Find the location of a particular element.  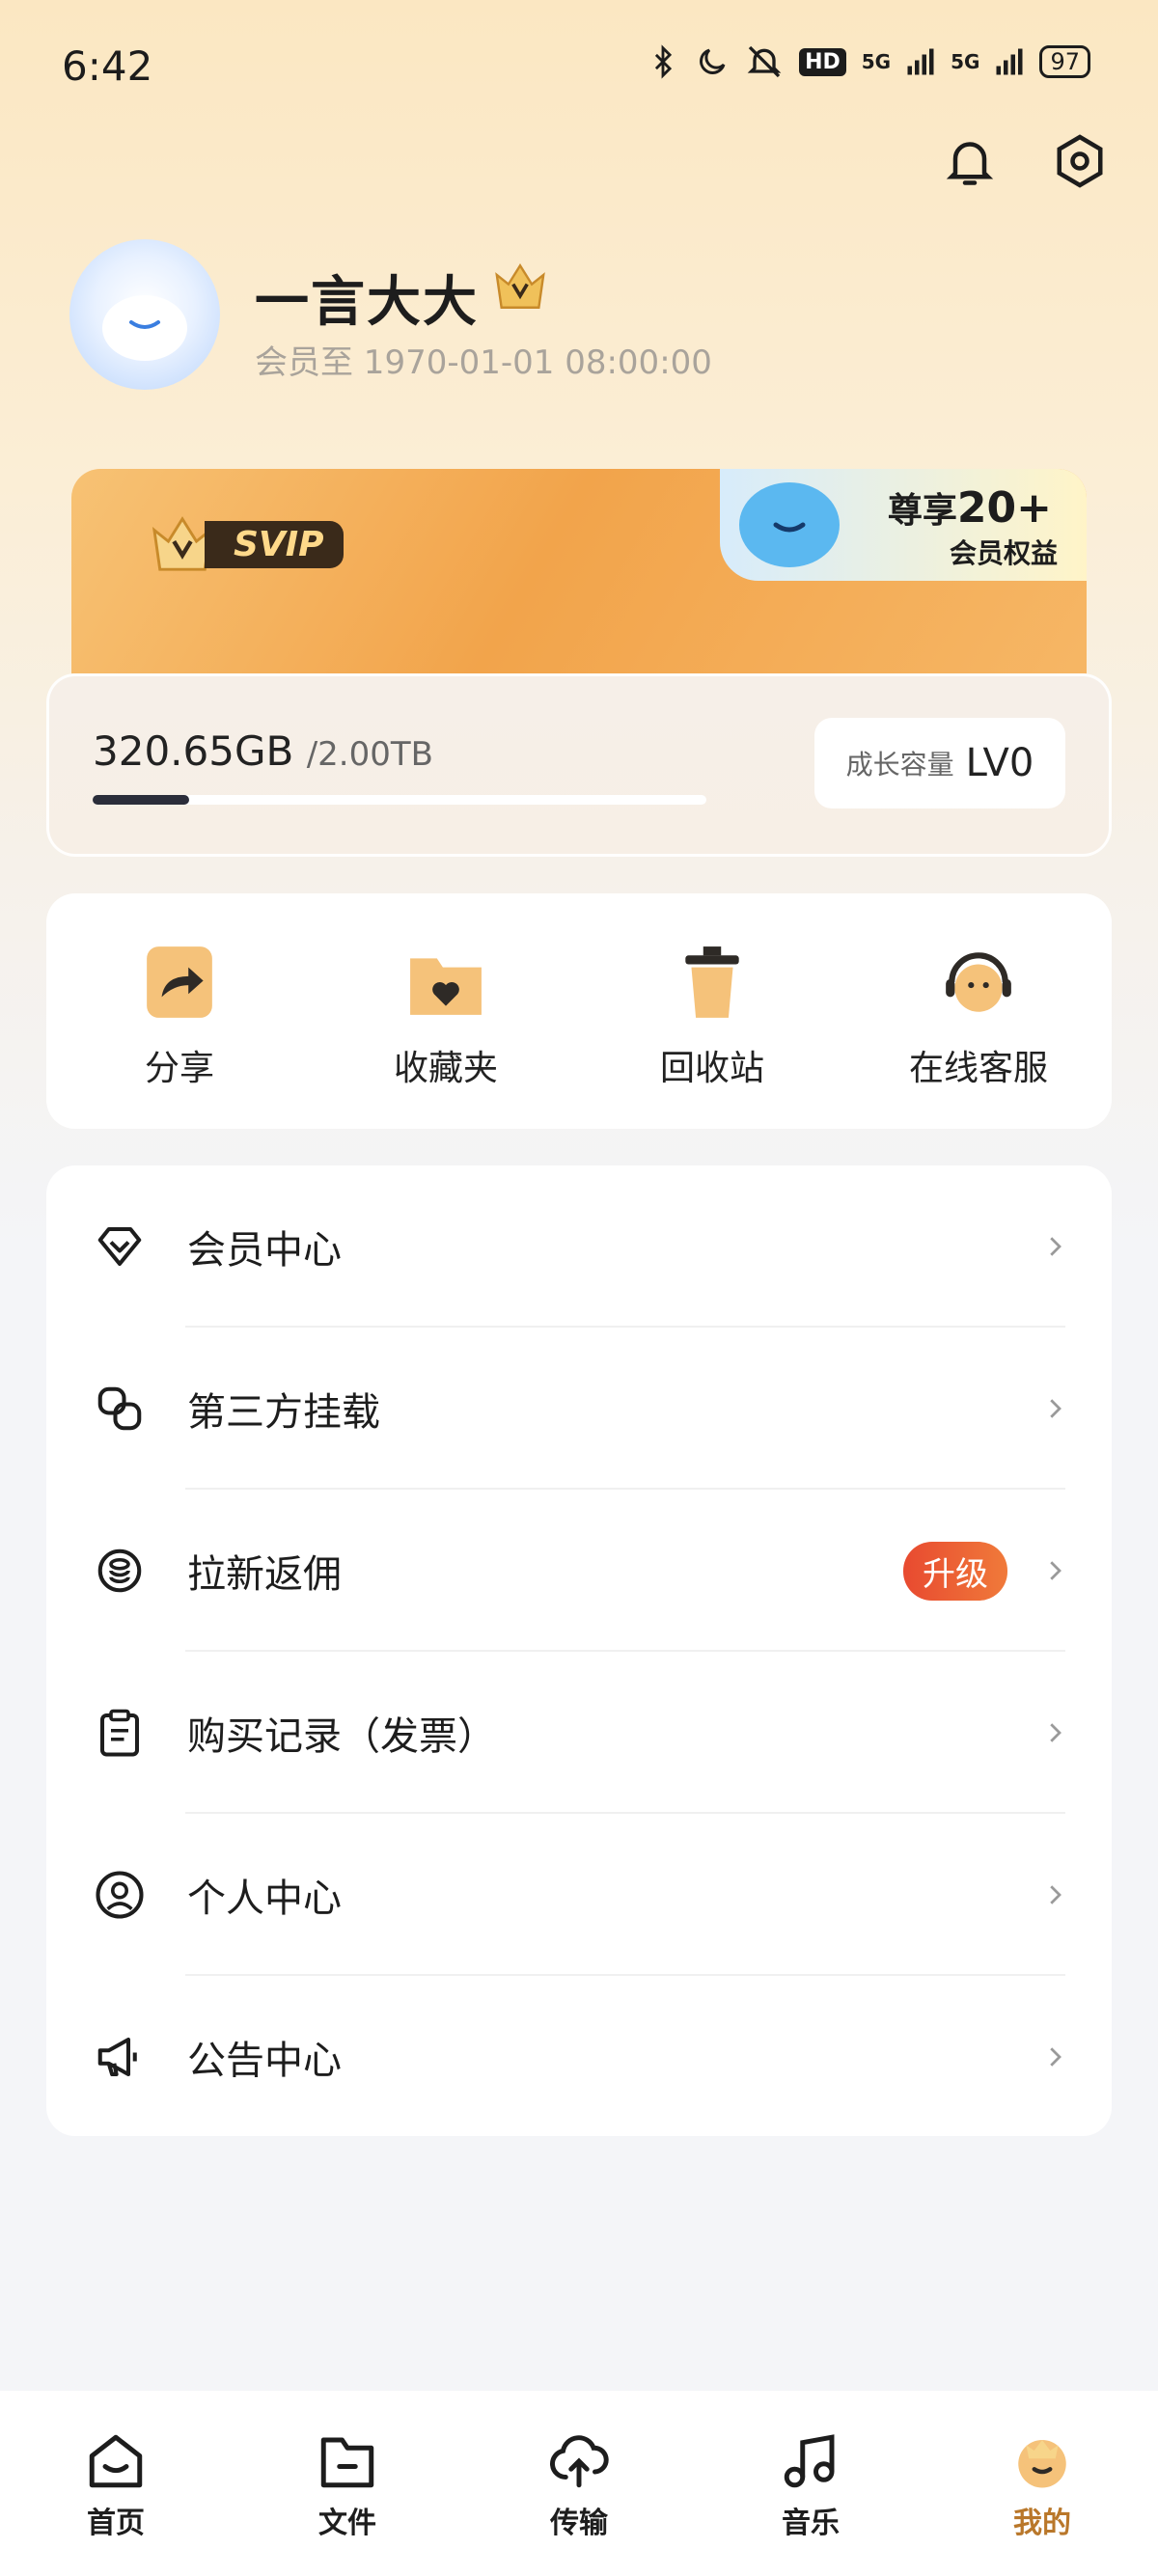

menu-item-member-center: 会员中心 is located at coordinates (579, 1246).